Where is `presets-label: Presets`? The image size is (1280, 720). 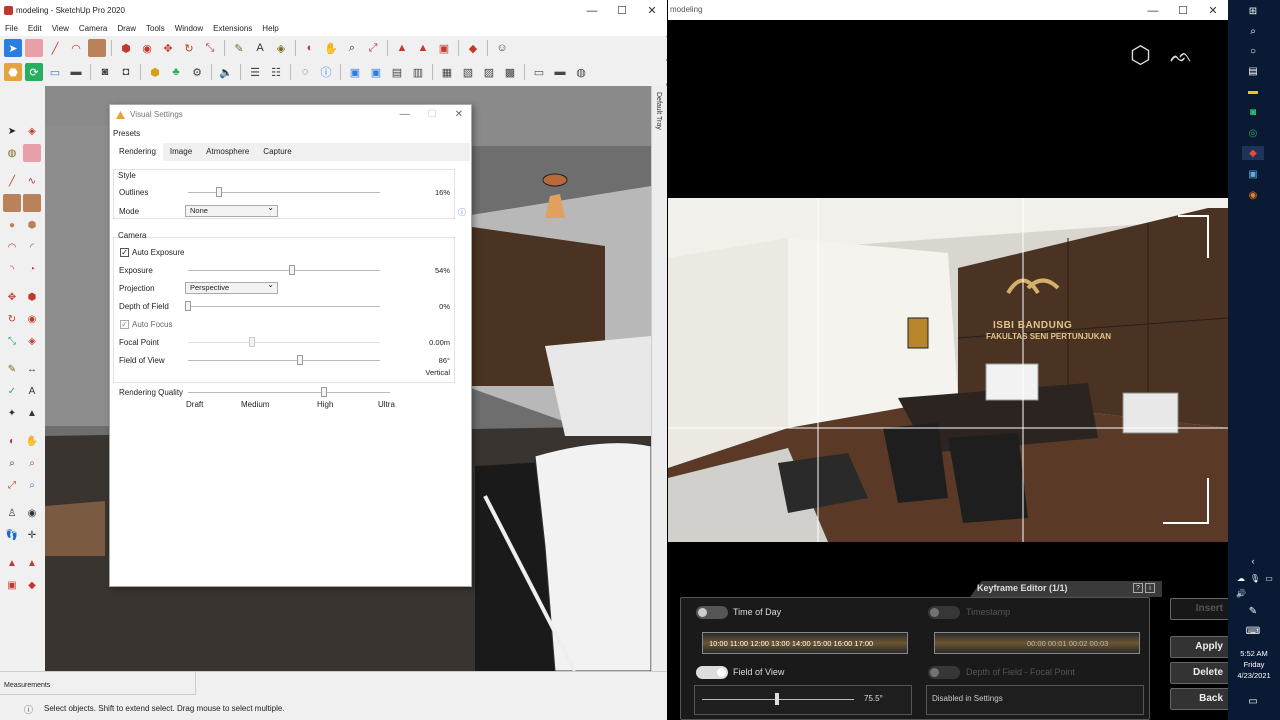 presets-label: Presets is located at coordinates (126, 133).